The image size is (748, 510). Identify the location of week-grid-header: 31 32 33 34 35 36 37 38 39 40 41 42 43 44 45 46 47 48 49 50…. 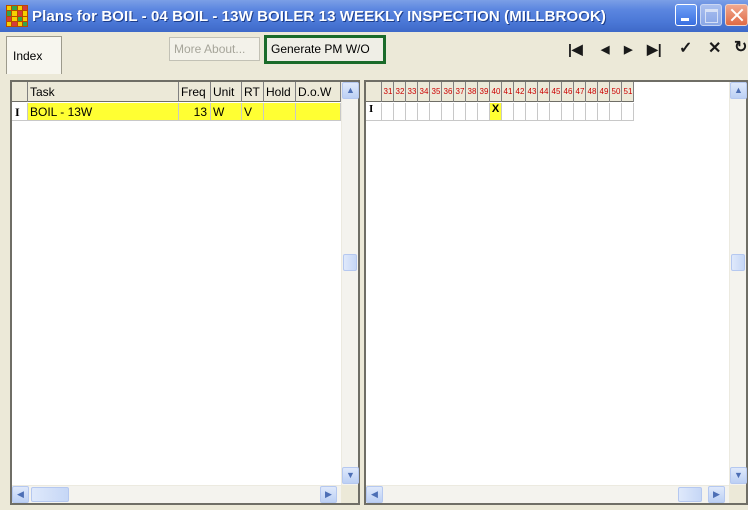
(500, 92).